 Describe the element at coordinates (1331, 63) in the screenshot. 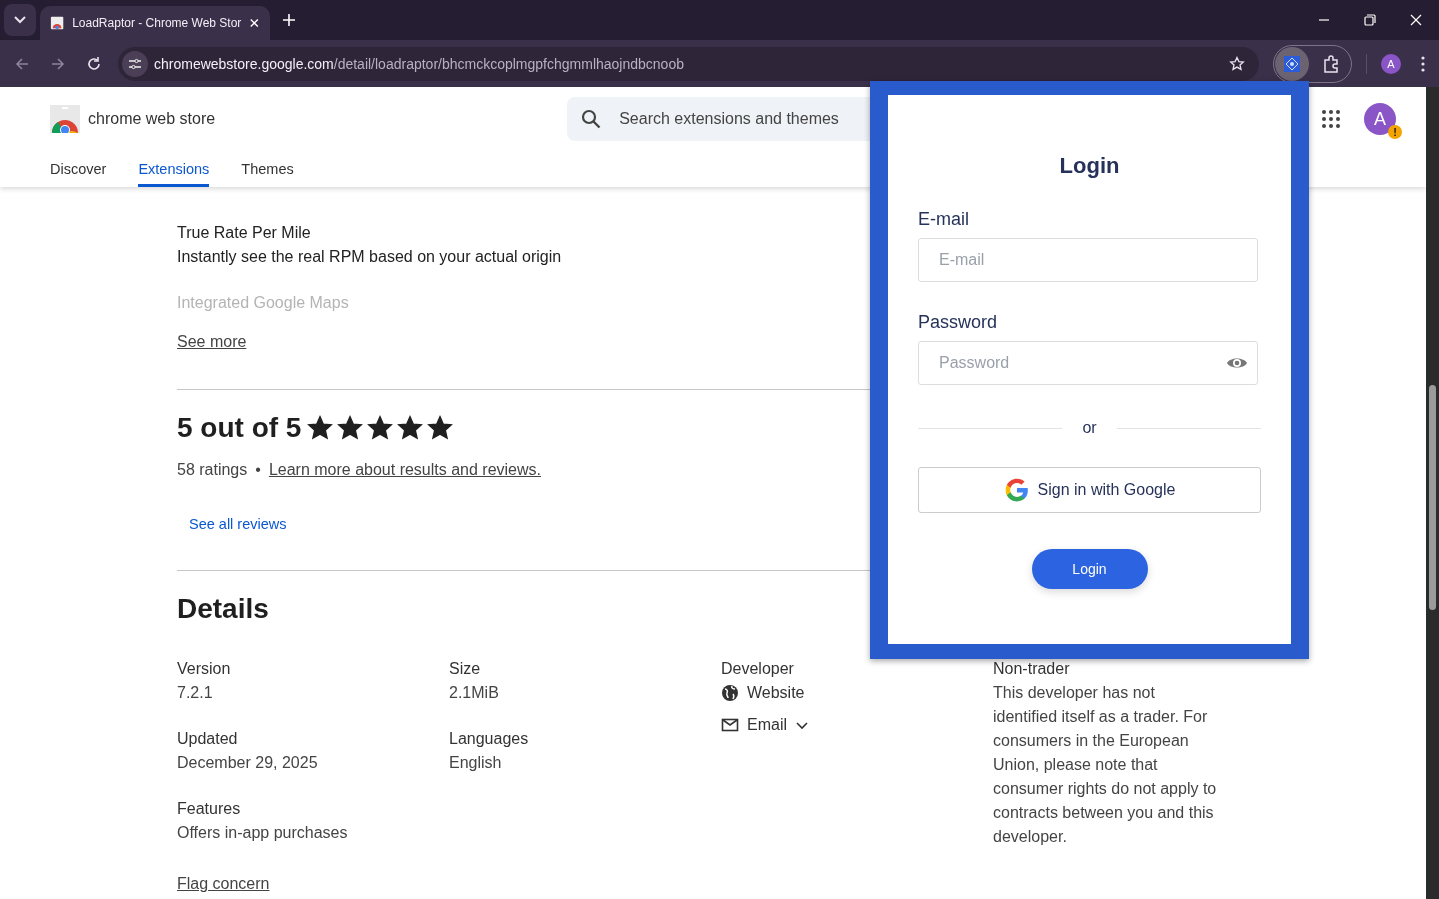

I see `puzzle-icon` at that location.